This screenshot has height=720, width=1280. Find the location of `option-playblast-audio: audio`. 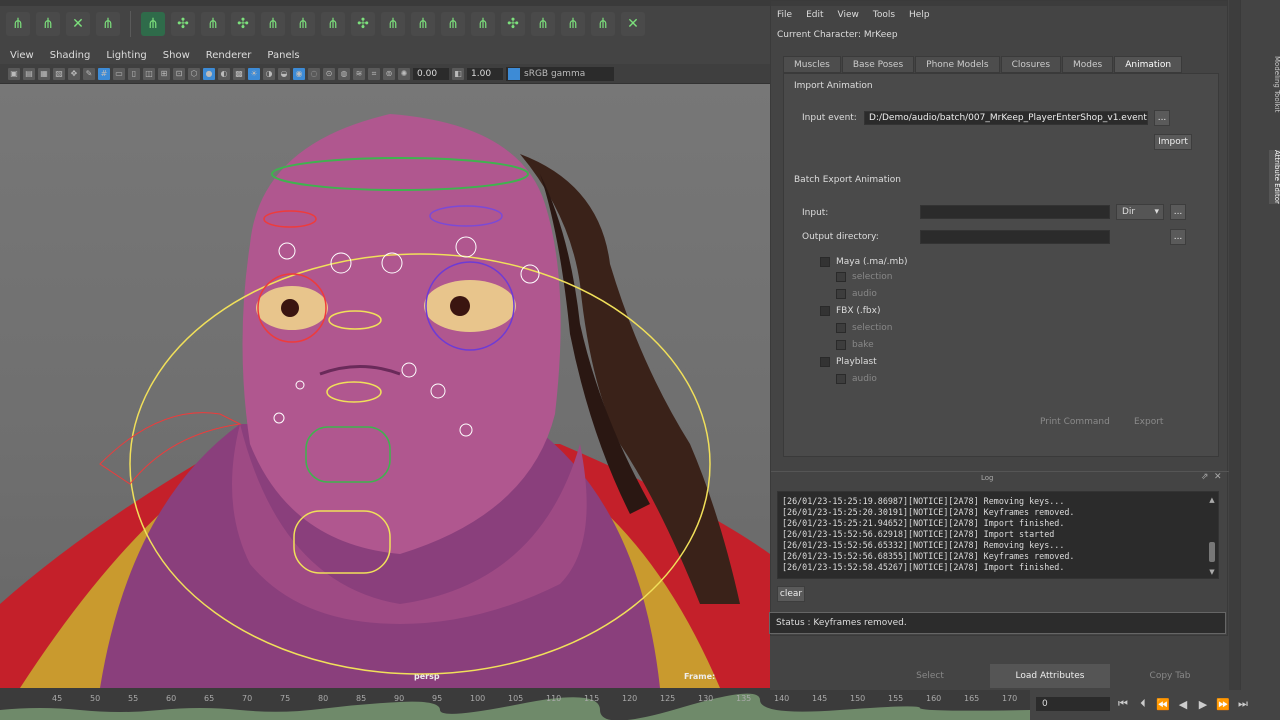

option-playblast-audio: audio is located at coordinates (856, 379).